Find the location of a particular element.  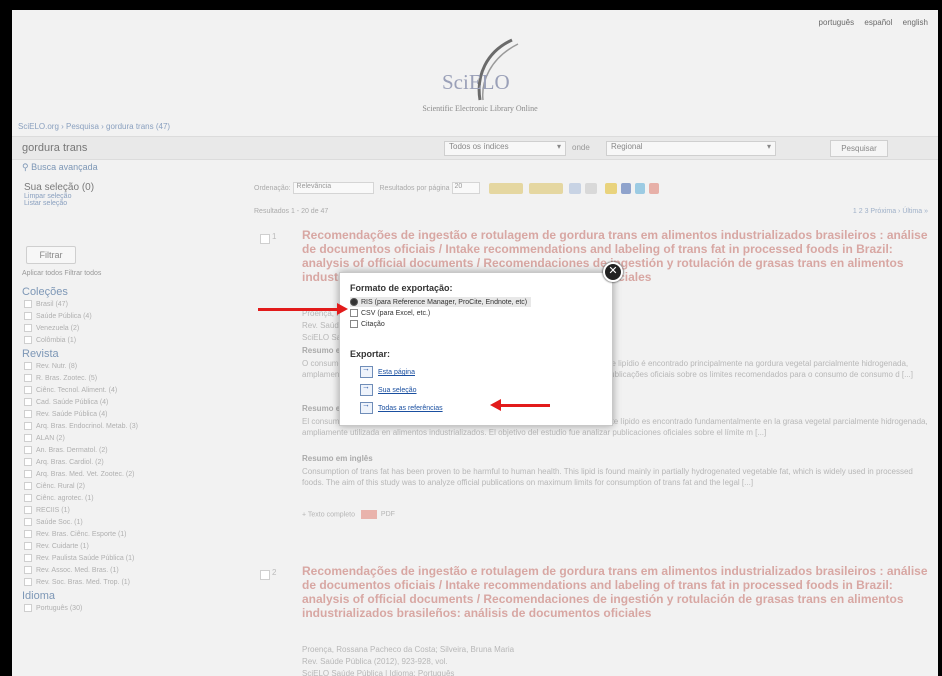

export-option-label: Esta página is located at coordinates (396, 372).